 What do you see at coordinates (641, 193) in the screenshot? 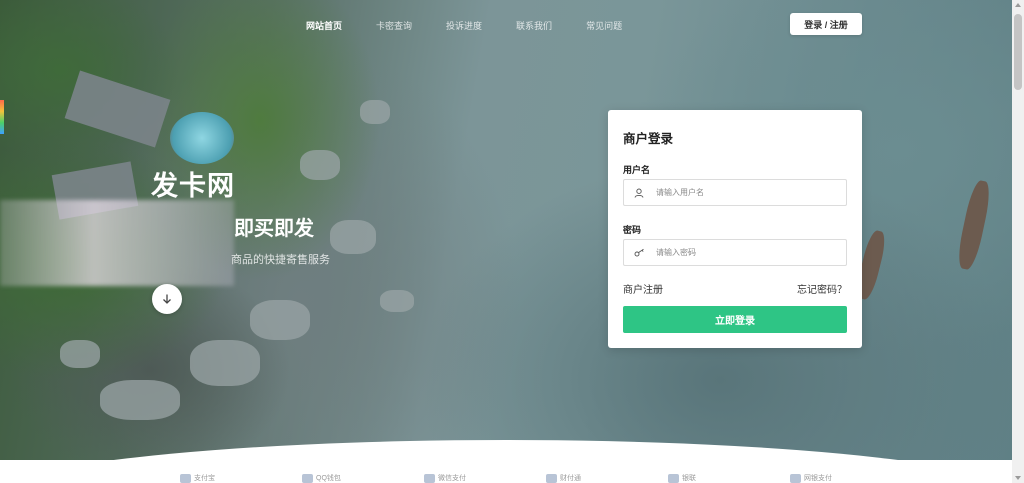
I see `user-icon` at bounding box center [641, 193].